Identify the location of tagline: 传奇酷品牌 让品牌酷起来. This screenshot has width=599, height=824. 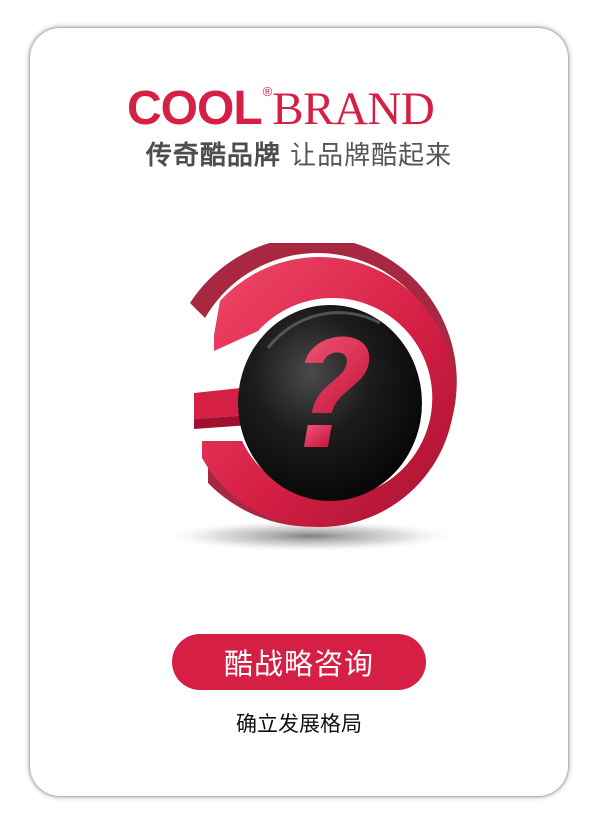
(299, 153).